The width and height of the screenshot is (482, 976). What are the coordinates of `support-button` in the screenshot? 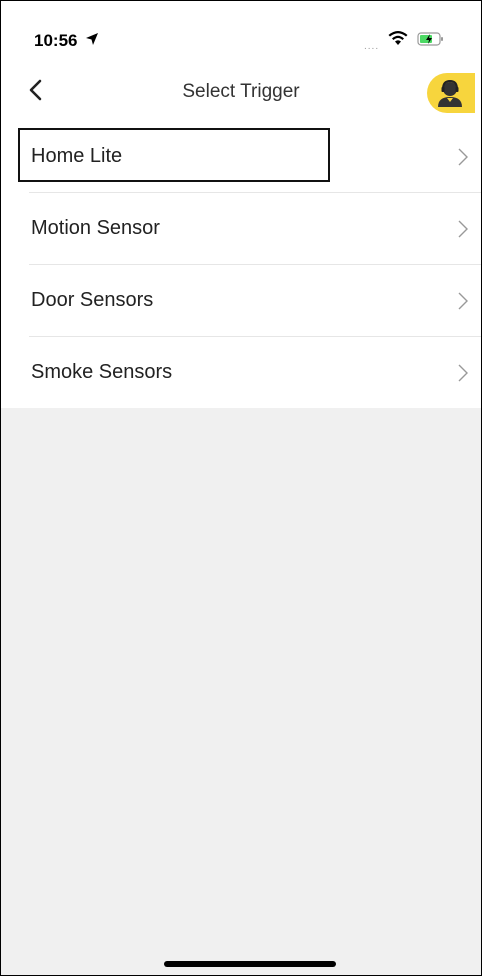 It's located at (451, 93).